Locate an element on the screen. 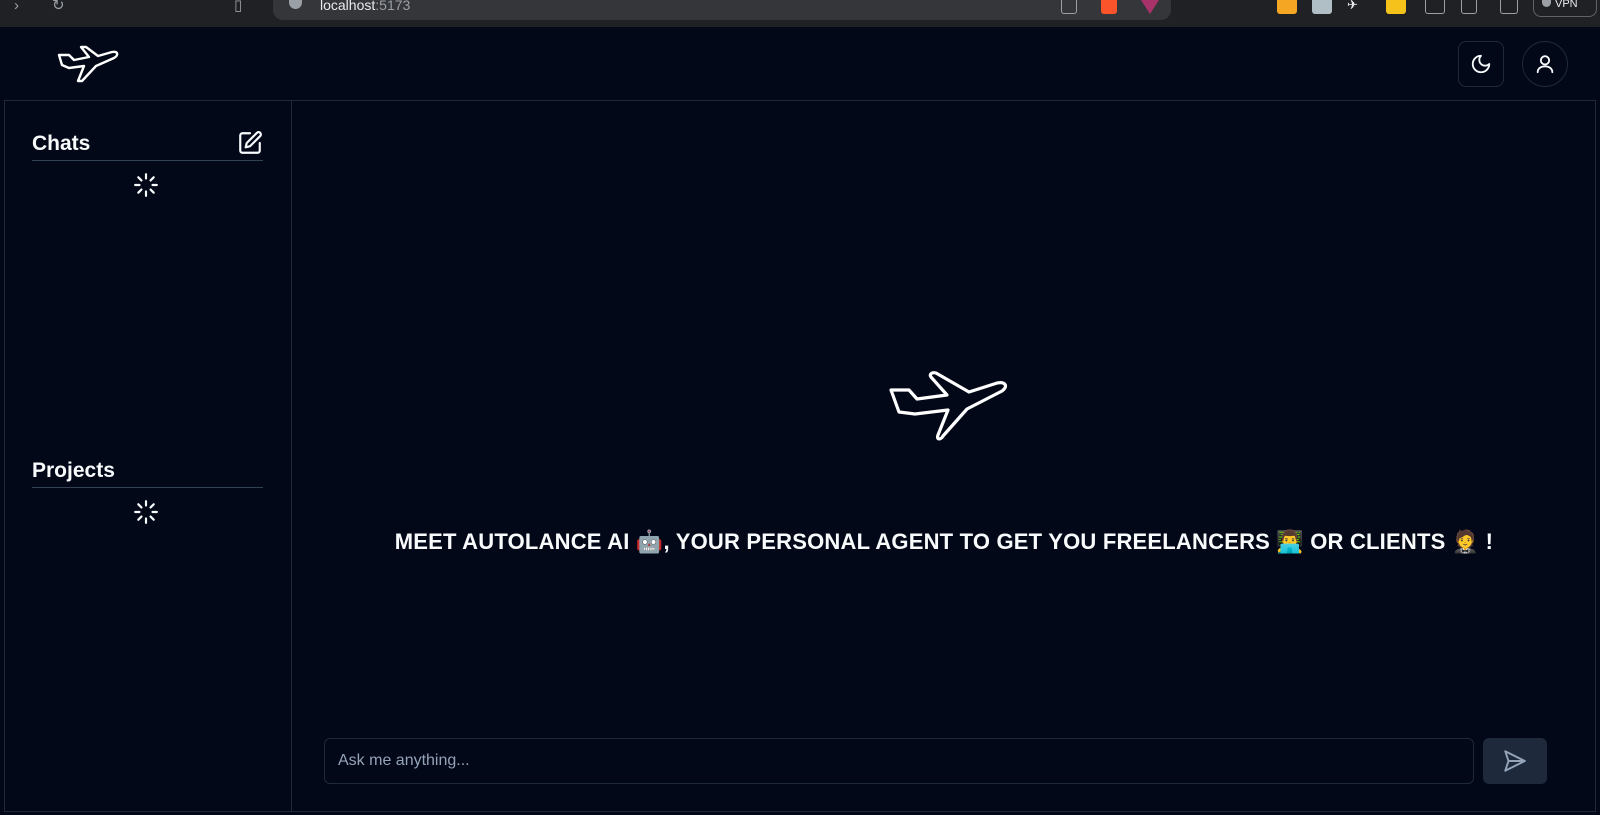 This screenshot has width=1600, height=815. wallet-icon is located at coordinates (1509, 7).